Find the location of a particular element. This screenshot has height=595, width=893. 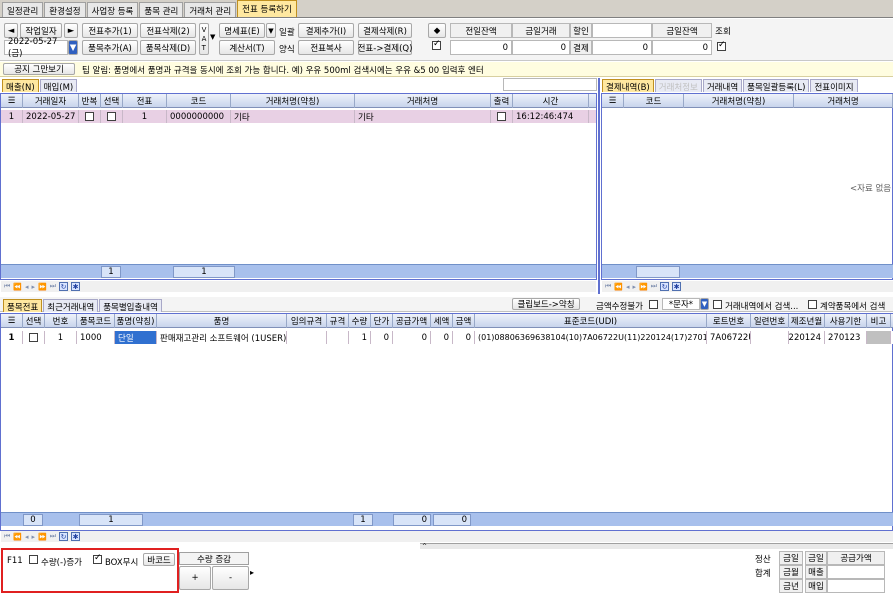

cell-print-checkbox is located at coordinates (502, 116).